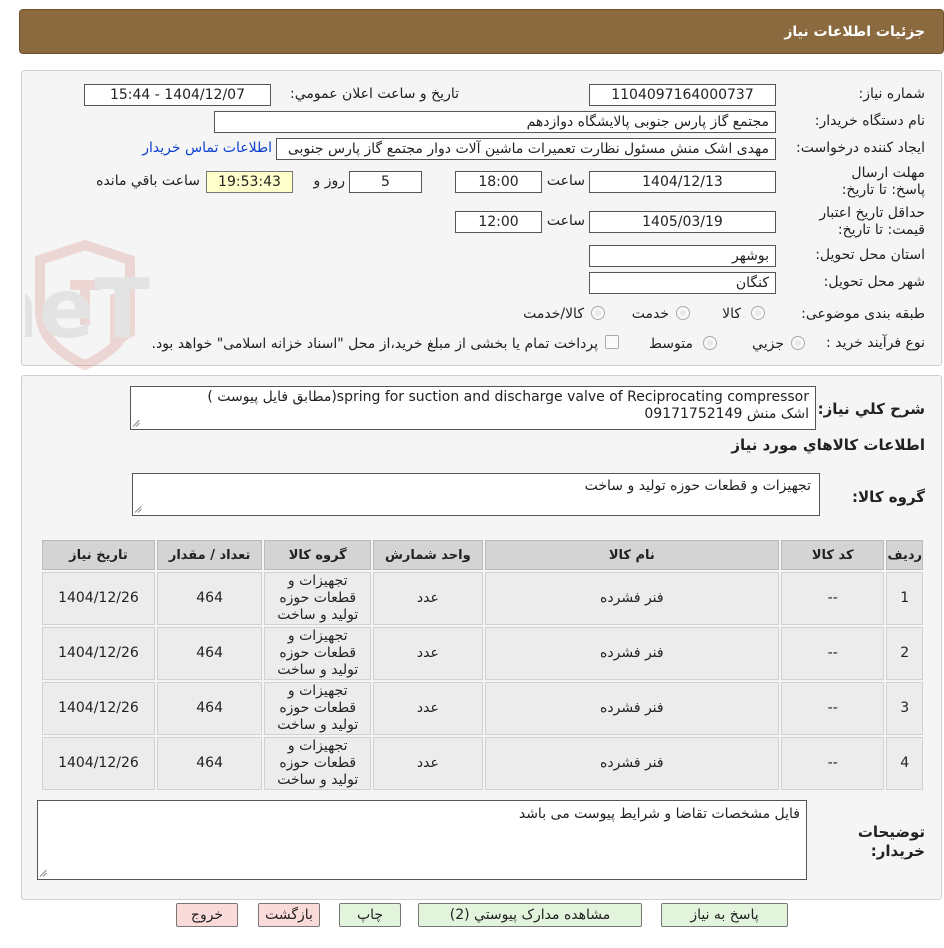 Image resolution: width=944 pixels, height=948 pixels. What do you see at coordinates (724, 915) in the screenshot?
I see `reply-button: پاسخ به نياز` at bounding box center [724, 915].